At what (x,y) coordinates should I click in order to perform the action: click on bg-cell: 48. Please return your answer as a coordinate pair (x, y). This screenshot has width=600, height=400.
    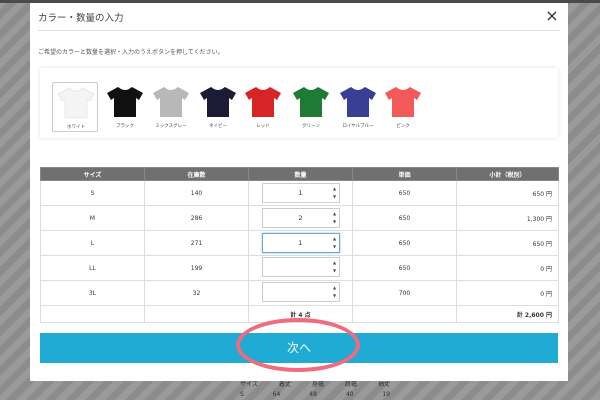
    Looking at the image, I should click on (313, 394).